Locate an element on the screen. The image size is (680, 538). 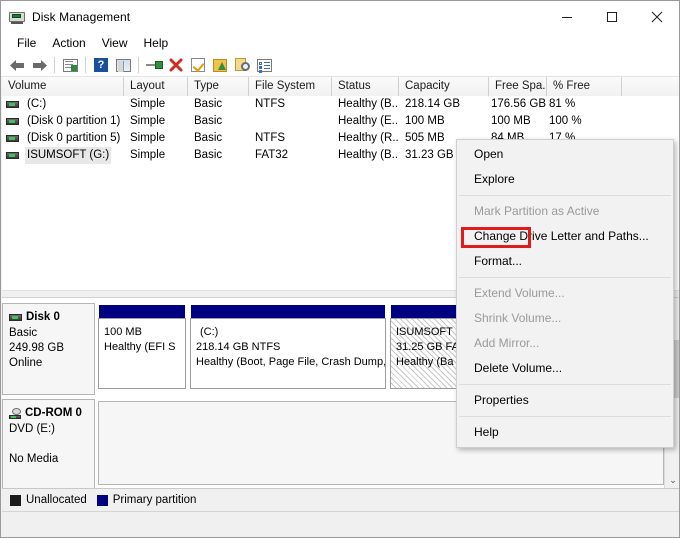
legend-label-unallocated: Unallocated is located at coordinates (56, 500).